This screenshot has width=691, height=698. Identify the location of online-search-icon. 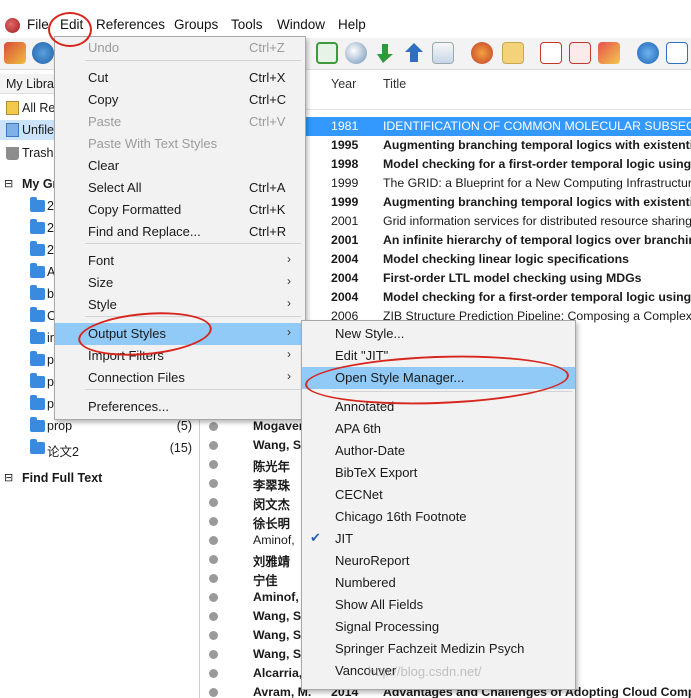
(43, 53).